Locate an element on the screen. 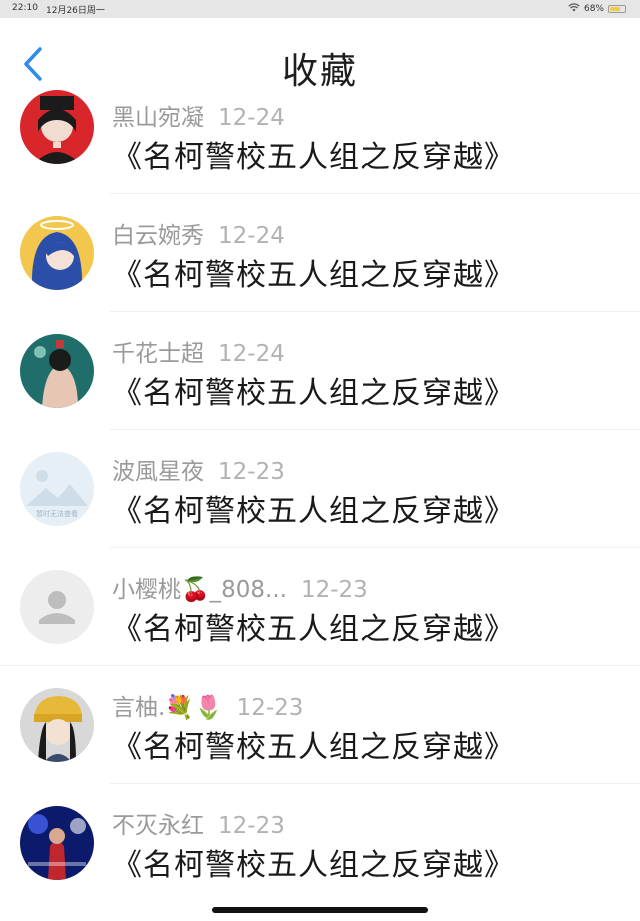 This screenshot has width=640, height=921. battery-fill is located at coordinates (615, 9).